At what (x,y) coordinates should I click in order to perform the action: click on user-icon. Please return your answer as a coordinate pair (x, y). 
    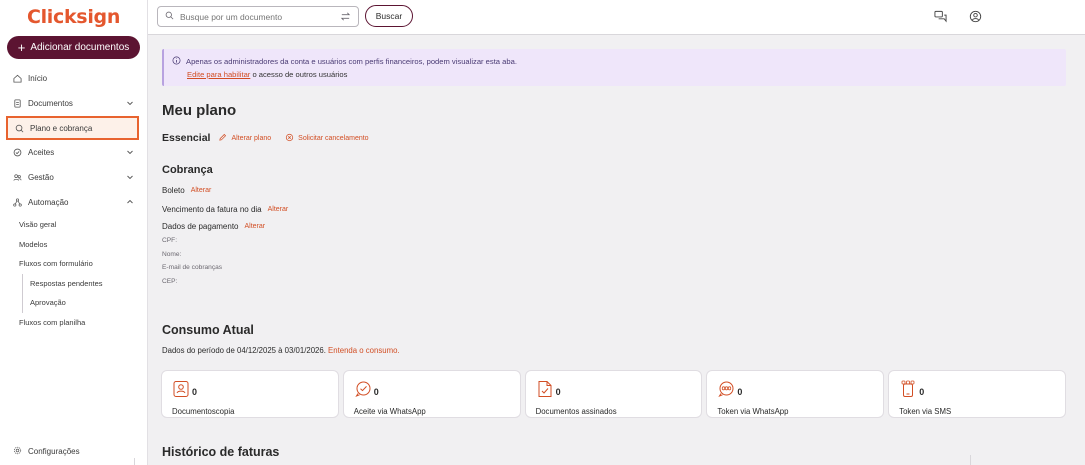
    Looking at the image, I should click on (975, 16).